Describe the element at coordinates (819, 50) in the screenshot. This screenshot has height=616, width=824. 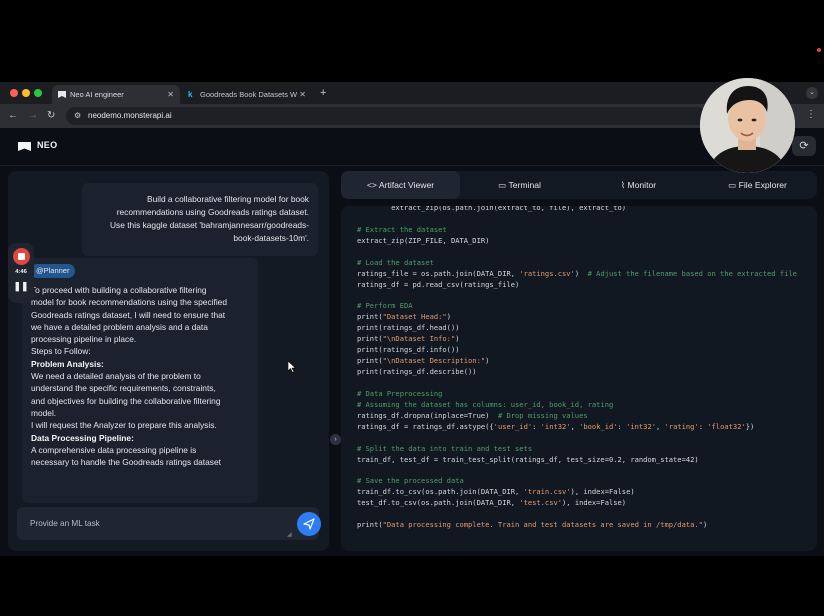
I see `recording-indicator-dot` at that location.